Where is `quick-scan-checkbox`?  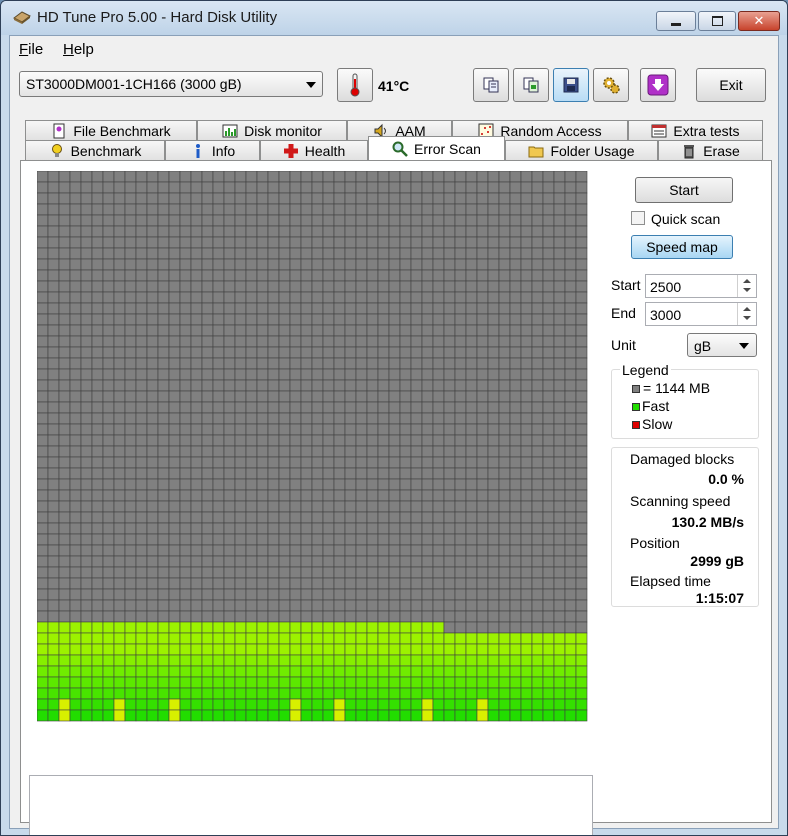
quick-scan-checkbox is located at coordinates (638, 218).